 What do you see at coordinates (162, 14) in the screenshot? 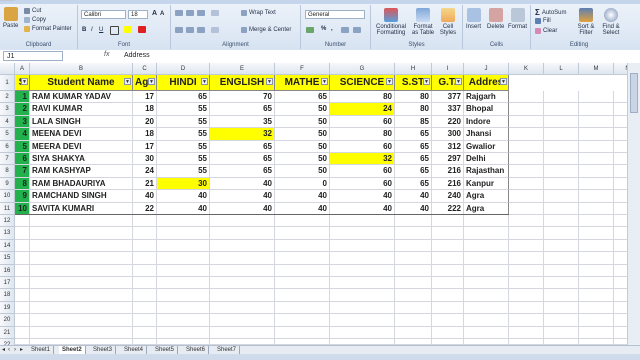
I see `shrink-font-button: A` at bounding box center [162, 14].